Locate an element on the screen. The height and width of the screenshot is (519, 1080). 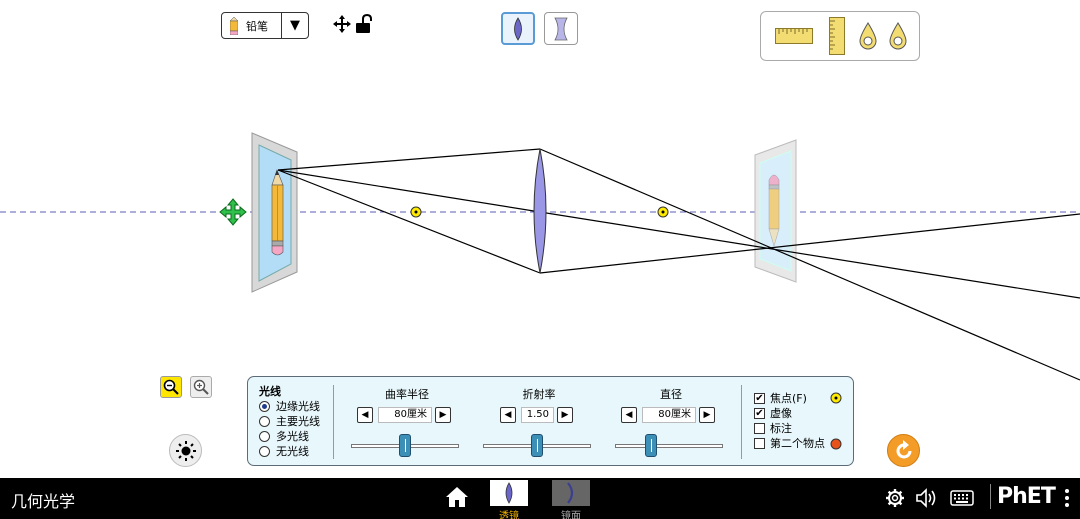
navigation-bar: 几何光学 透镜 镜面 PhET is located at coordinates (540, 498).